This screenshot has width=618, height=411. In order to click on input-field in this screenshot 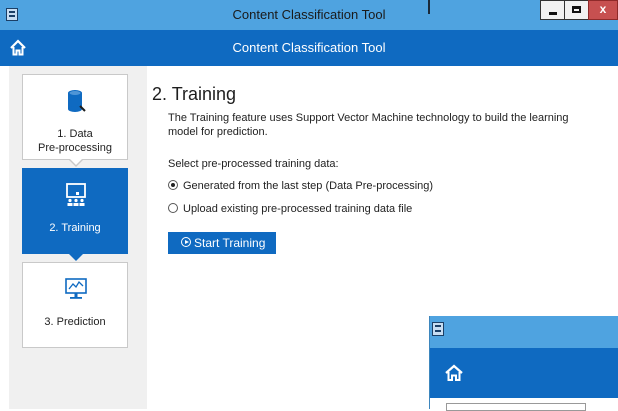, I will do `click(516, 407)`.